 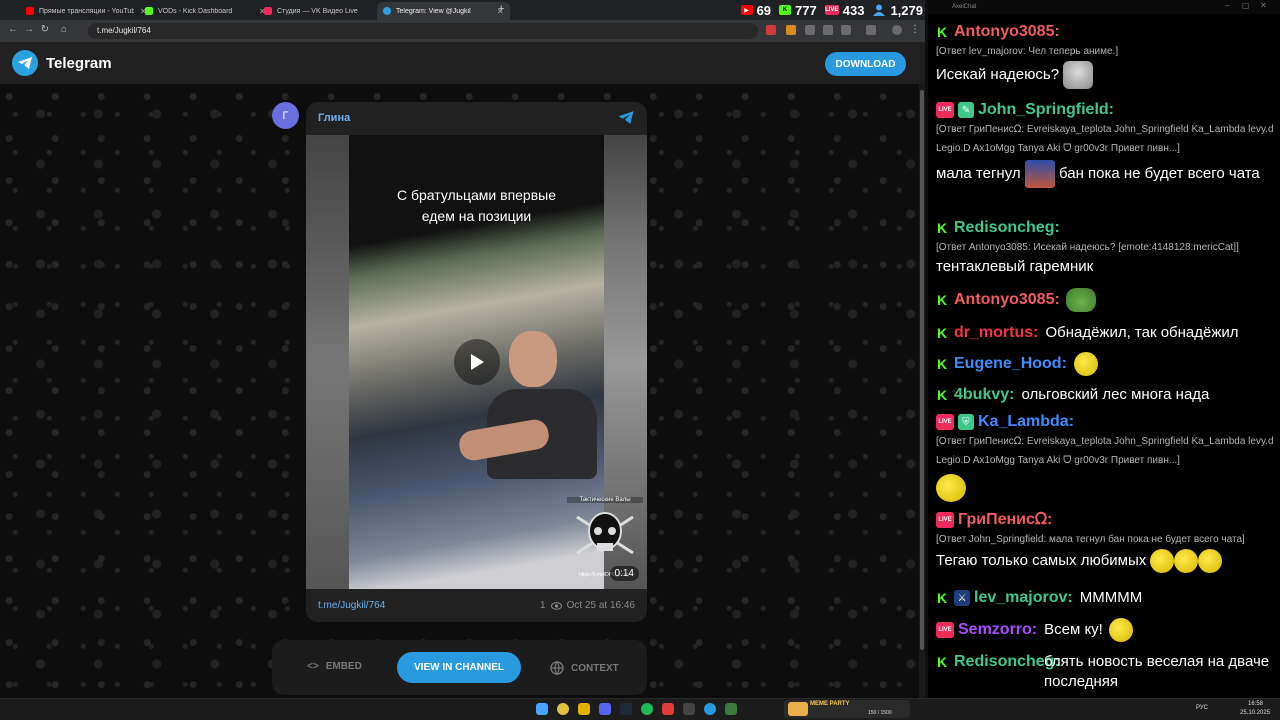 I want to click on download-icon, so click(x=871, y=30).